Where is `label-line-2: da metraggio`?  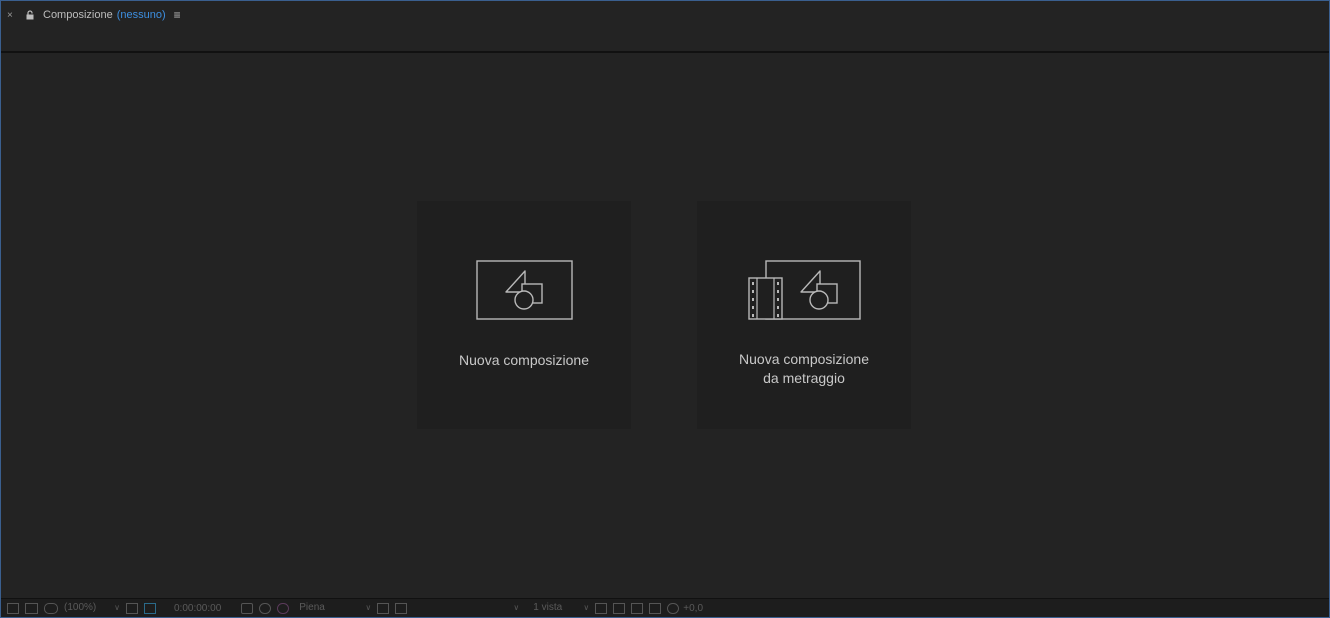 label-line-2: da metraggio is located at coordinates (804, 378).